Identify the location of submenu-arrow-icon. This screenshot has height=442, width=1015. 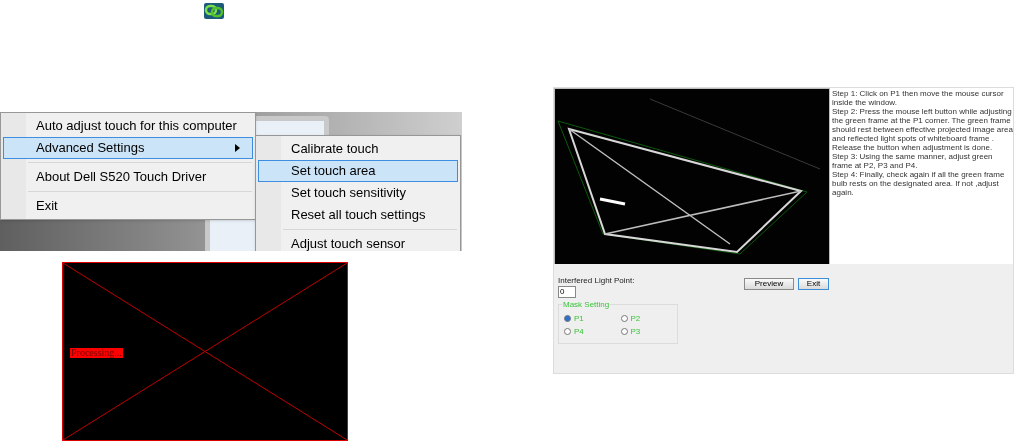
(237, 148).